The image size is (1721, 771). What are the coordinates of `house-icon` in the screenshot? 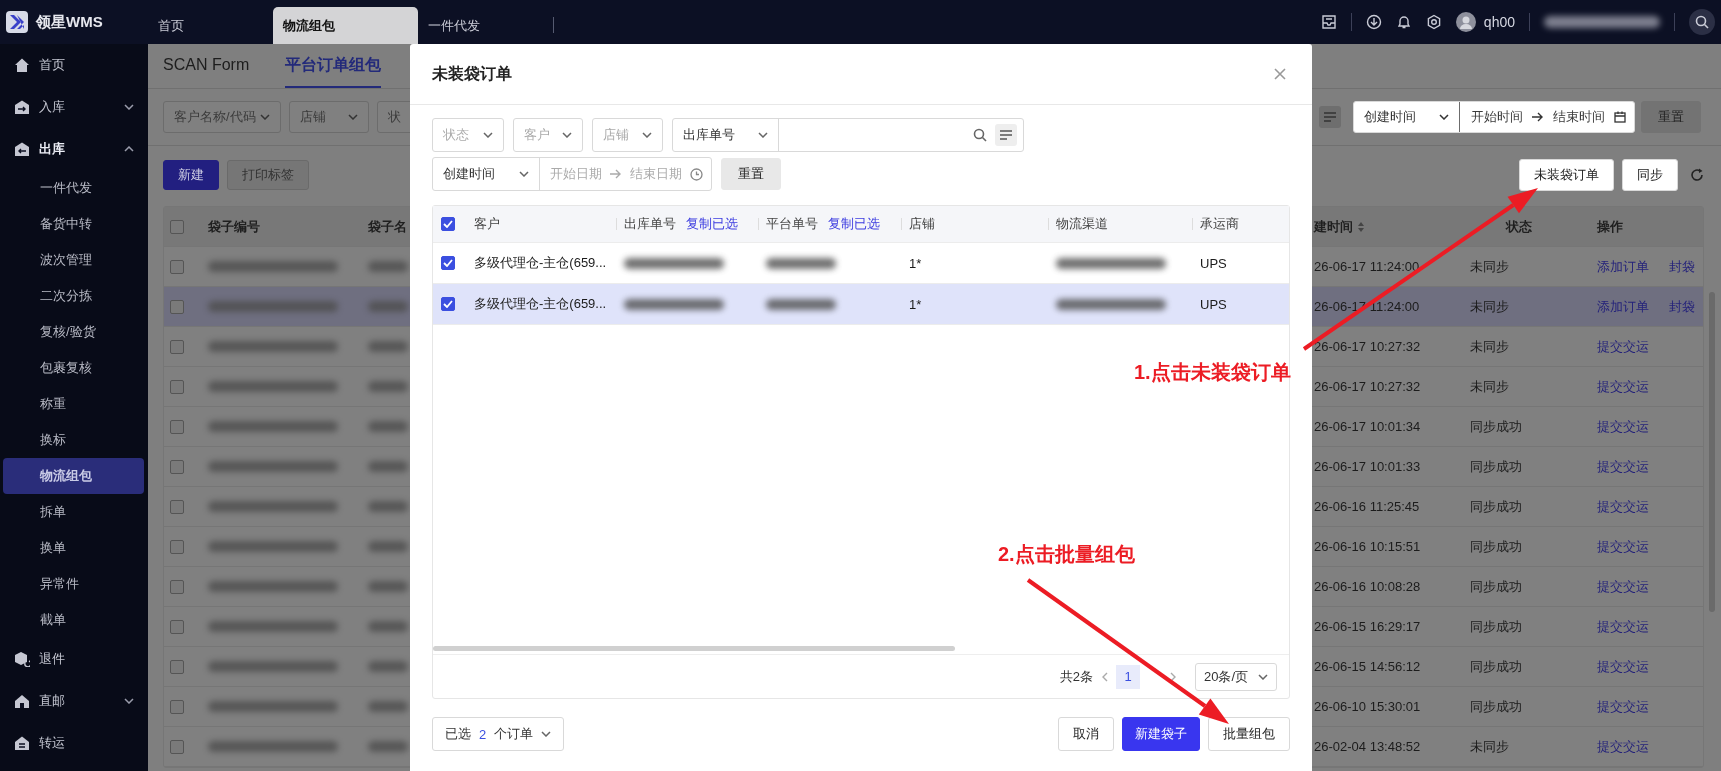 It's located at (22, 701).